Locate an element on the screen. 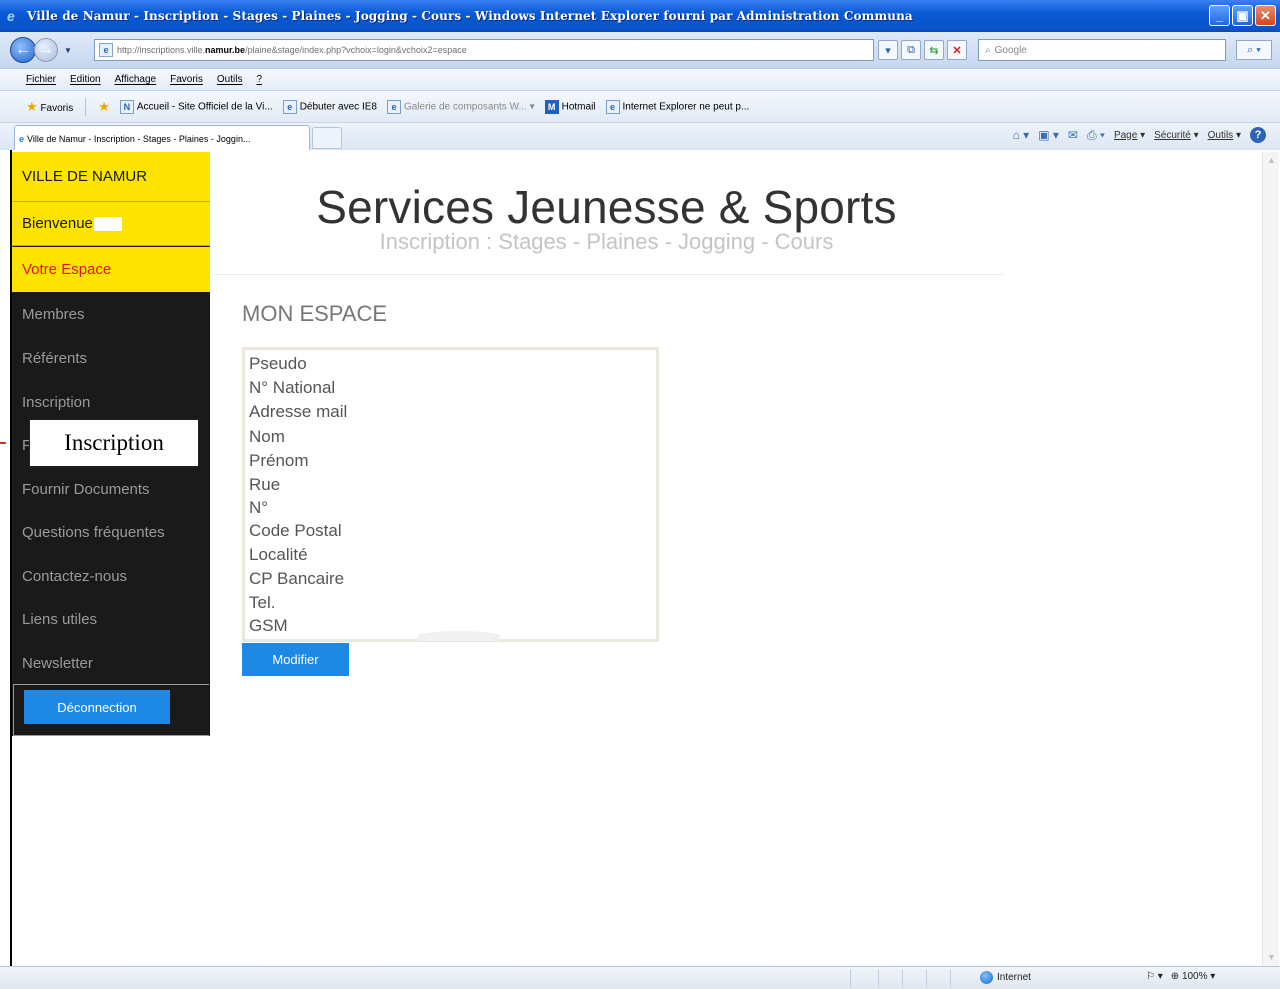  tools-menu-label: Outils is located at coordinates (1220, 135).